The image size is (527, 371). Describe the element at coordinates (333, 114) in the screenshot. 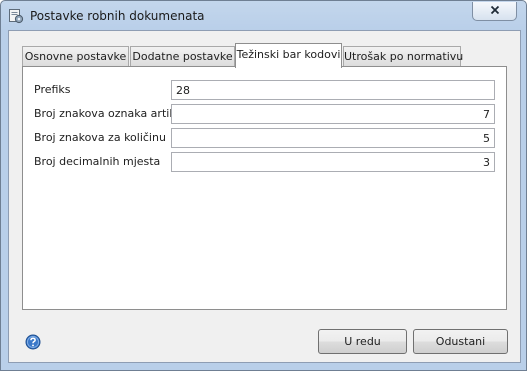

I see `article-code-length-input` at that location.